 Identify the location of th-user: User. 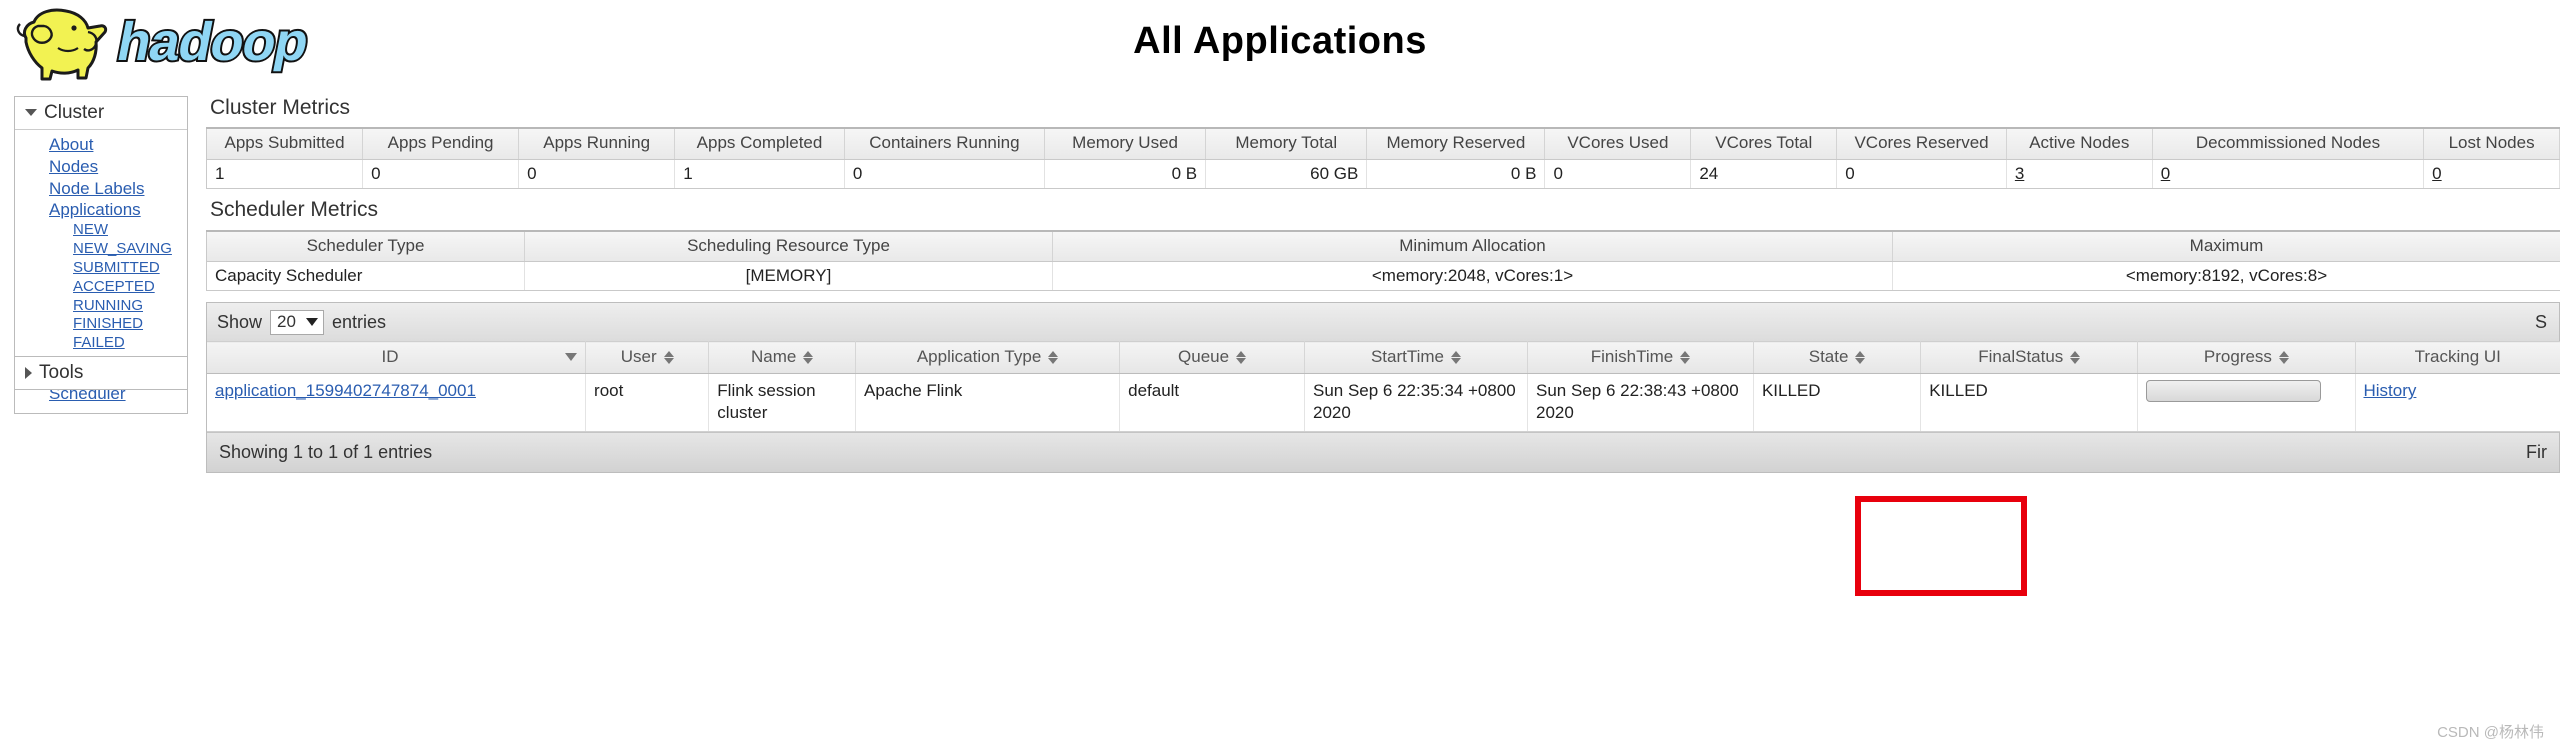
(647, 358).